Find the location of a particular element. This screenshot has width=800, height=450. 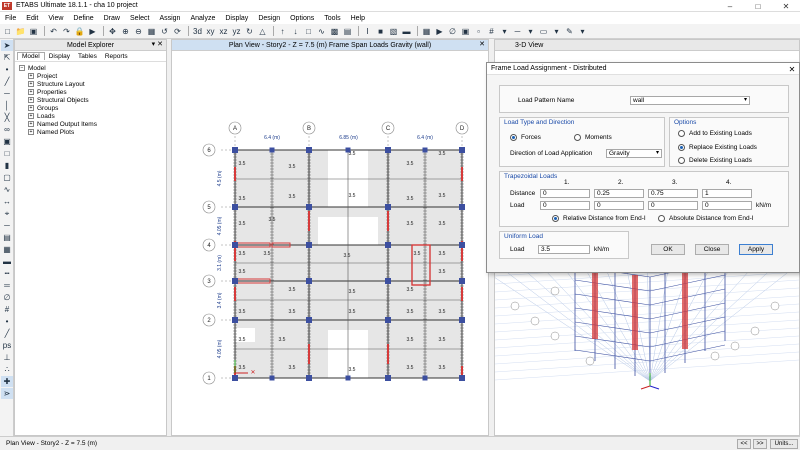

grid-icon: # is located at coordinates (491, 31).